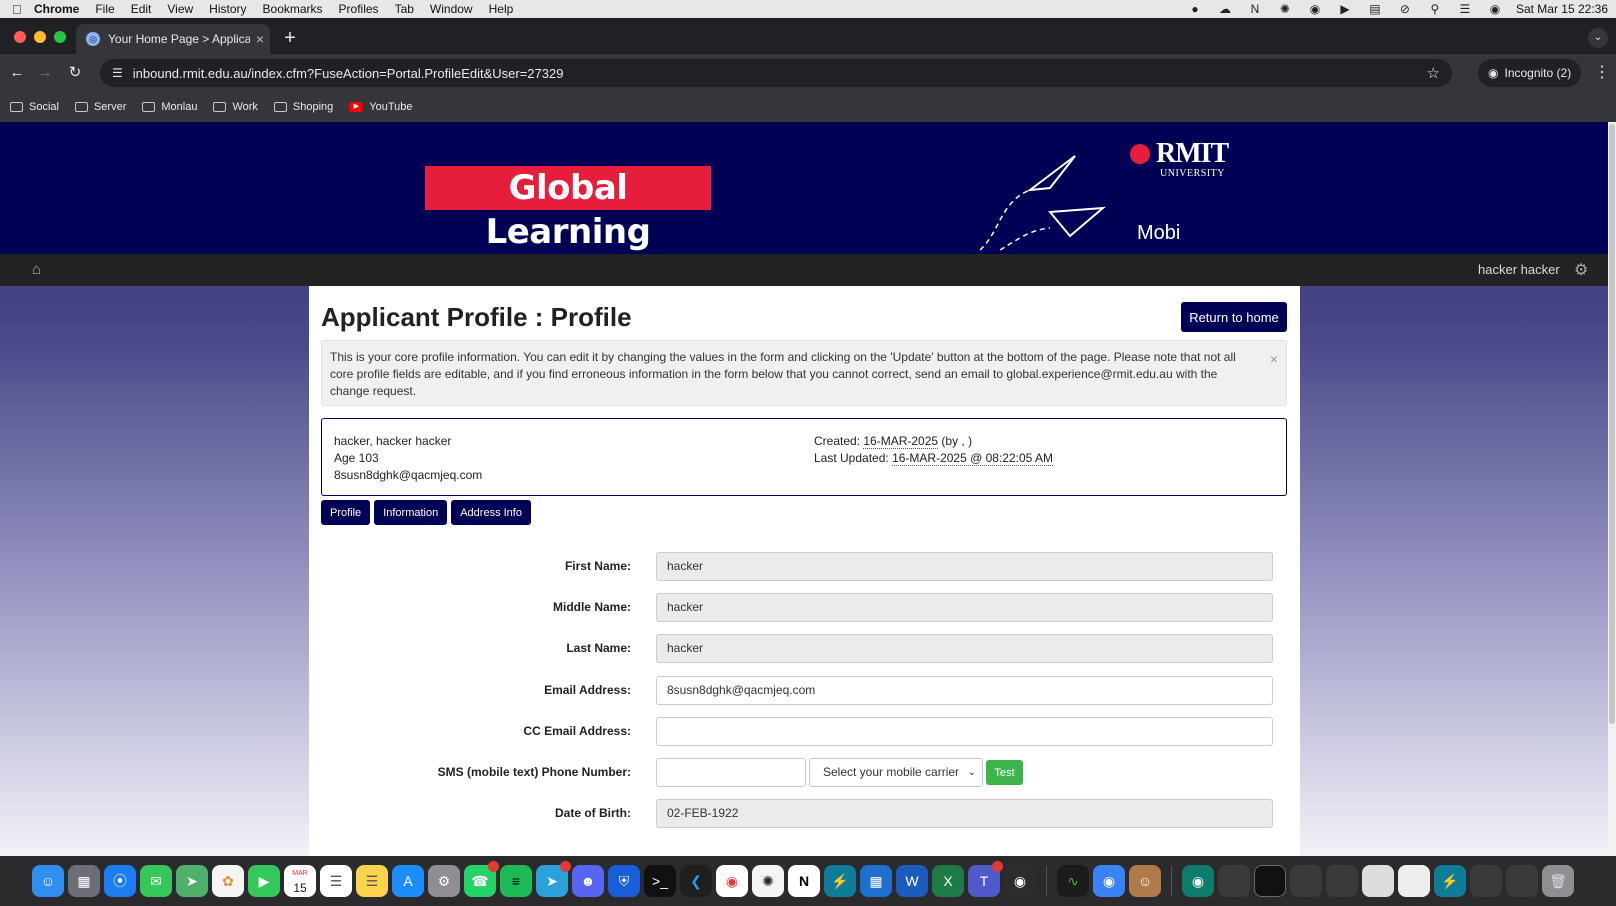 Image resolution: width=1616 pixels, height=906 pixels. What do you see at coordinates (346, 512) in the screenshot?
I see `tab-profile: Profile` at bounding box center [346, 512].